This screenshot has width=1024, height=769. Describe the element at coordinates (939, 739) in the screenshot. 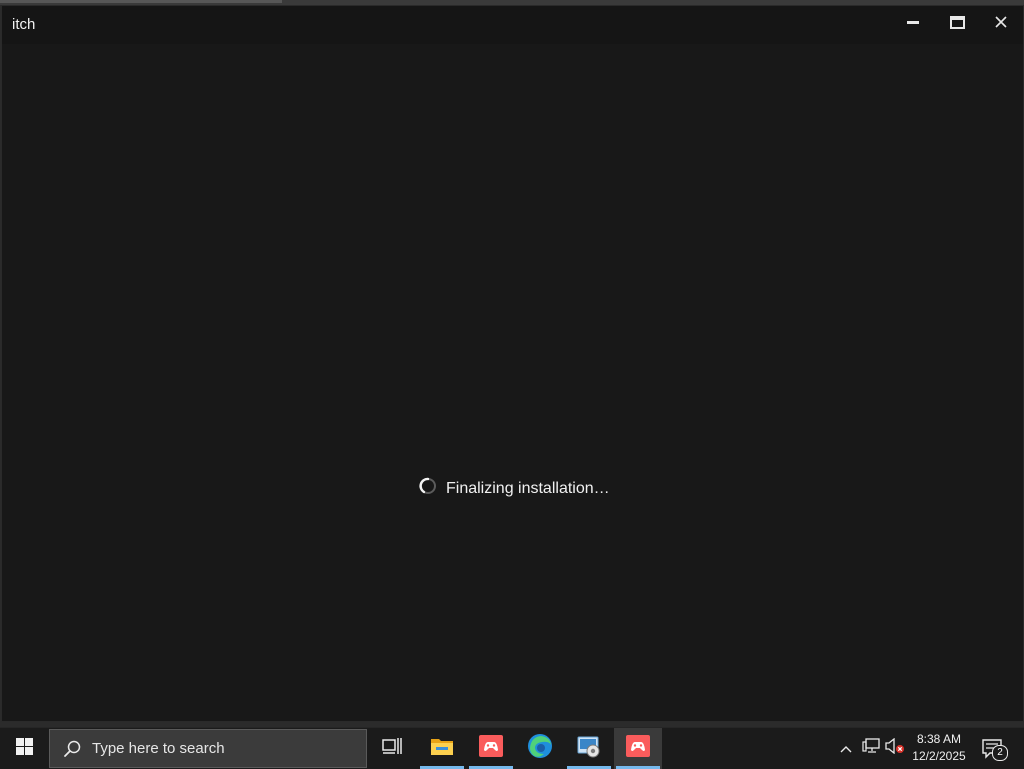

I see `clock-time: 8:38 AM` at that location.